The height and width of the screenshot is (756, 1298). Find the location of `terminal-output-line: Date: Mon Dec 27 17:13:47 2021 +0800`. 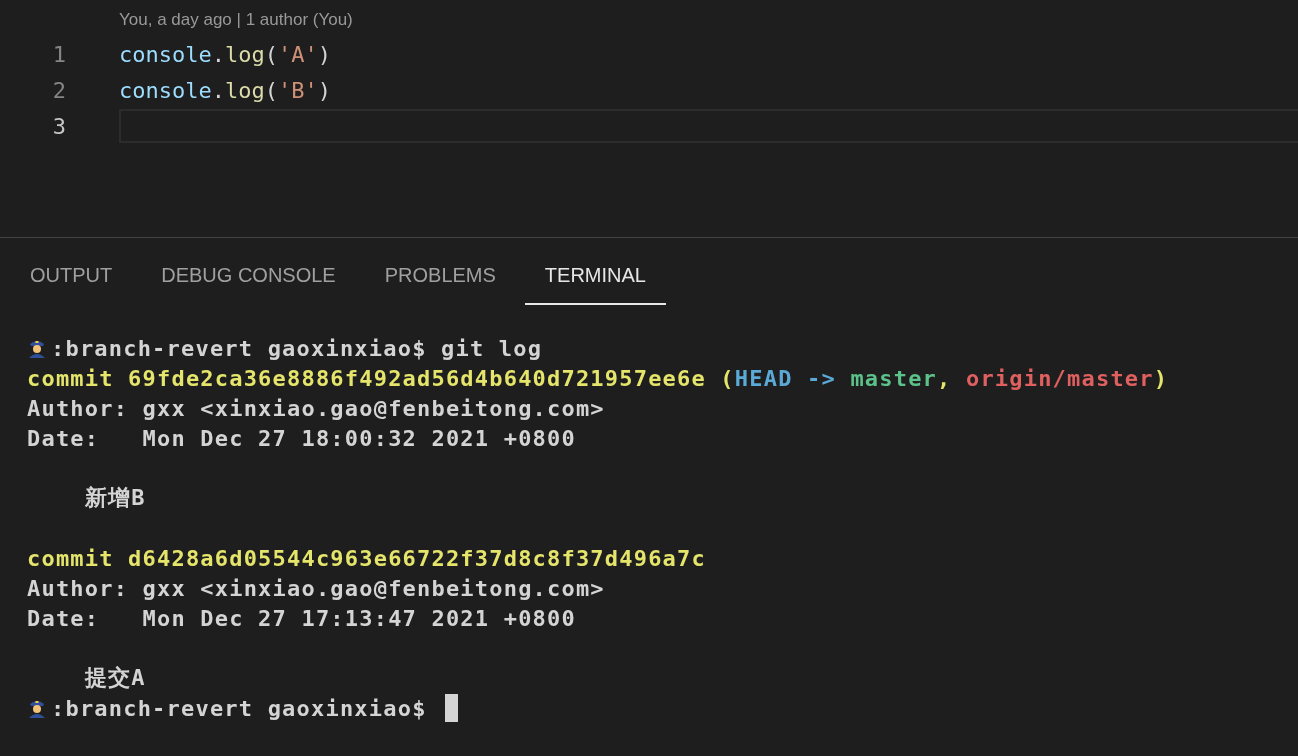

terminal-output-line: Date: Mon Dec 27 17:13:47 2021 +0800 is located at coordinates (301, 618).